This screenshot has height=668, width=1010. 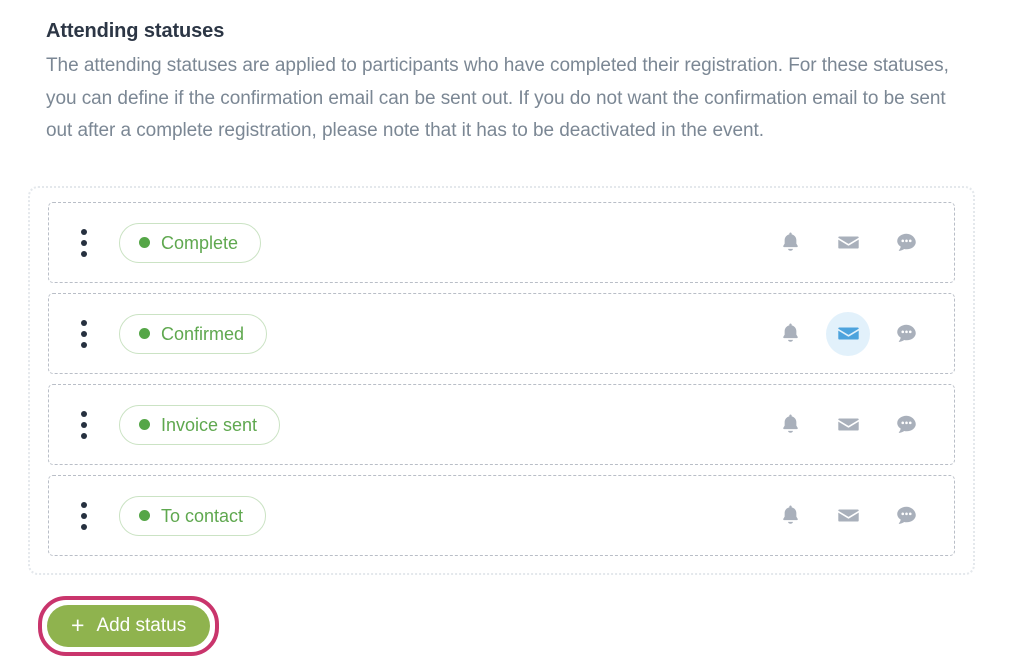 I want to click on status-label: Invoice sent, so click(x=209, y=424).